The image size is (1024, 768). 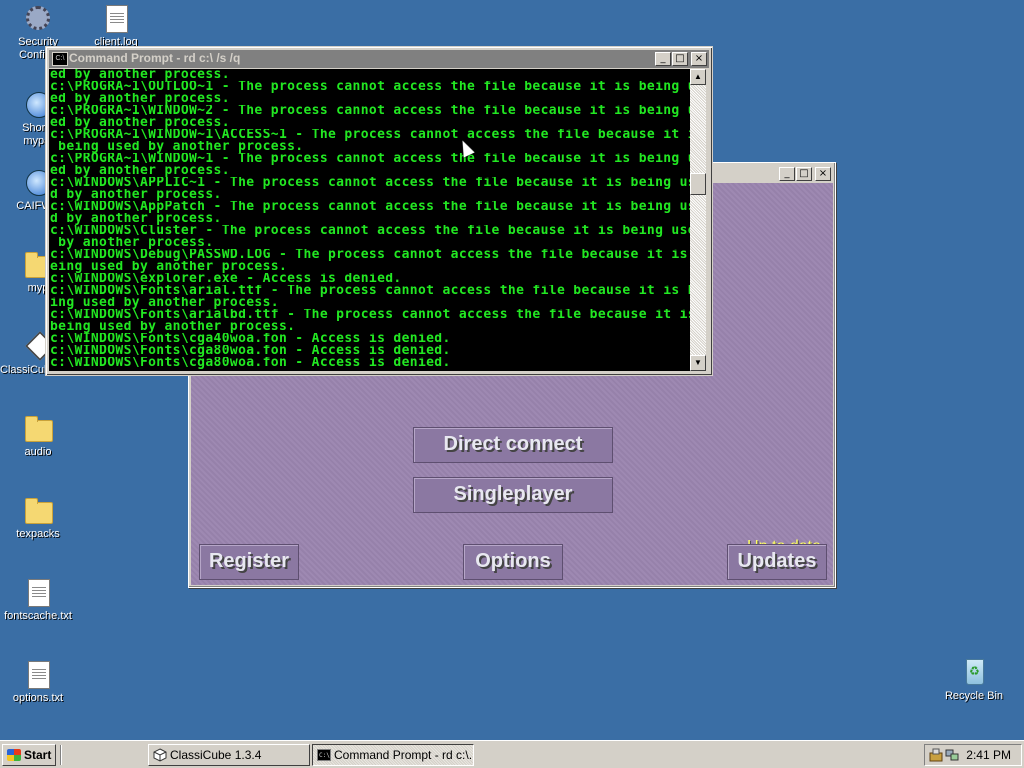 I want to click on scroll-thumb, so click(x=698, y=184).